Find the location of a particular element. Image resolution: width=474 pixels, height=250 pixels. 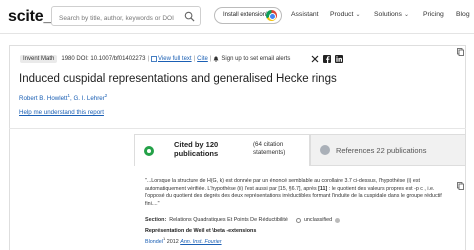

install-extension-label: Install extension! is located at coordinates (245, 15).